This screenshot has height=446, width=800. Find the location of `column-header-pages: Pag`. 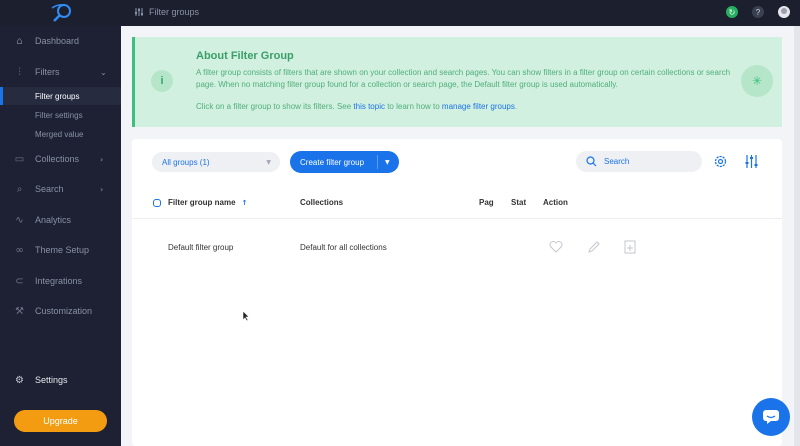

column-header-pages: Pag is located at coordinates (486, 202).